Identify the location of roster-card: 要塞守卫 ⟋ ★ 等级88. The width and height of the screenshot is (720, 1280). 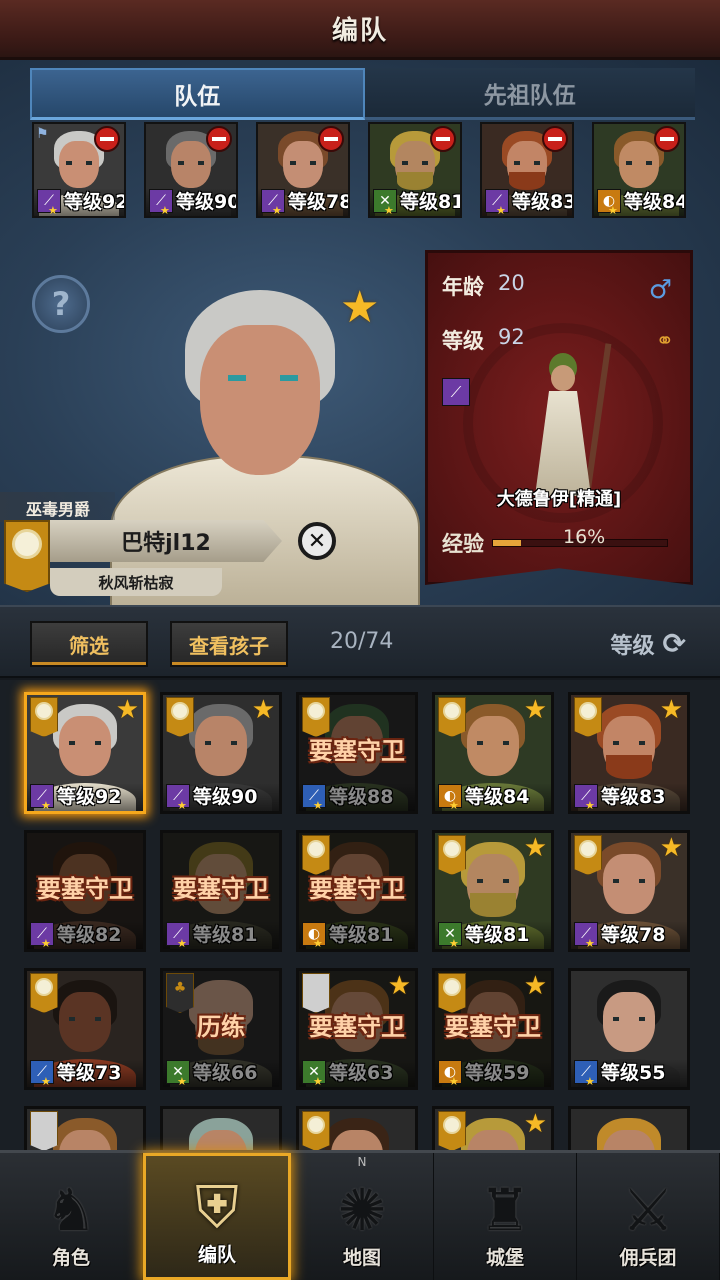
(357, 753).